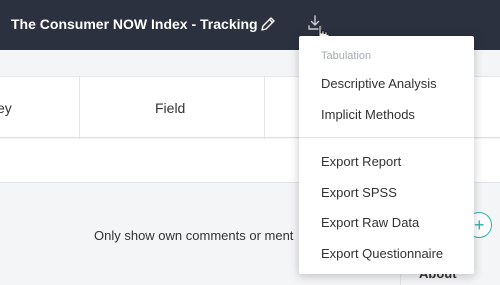 The width and height of the screenshot is (500, 285). What do you see at coordinates (134, 24) in the screenshot?
I see `page-title: The Consumer NOW Index - Tracking` at bounding box center [134, 24].